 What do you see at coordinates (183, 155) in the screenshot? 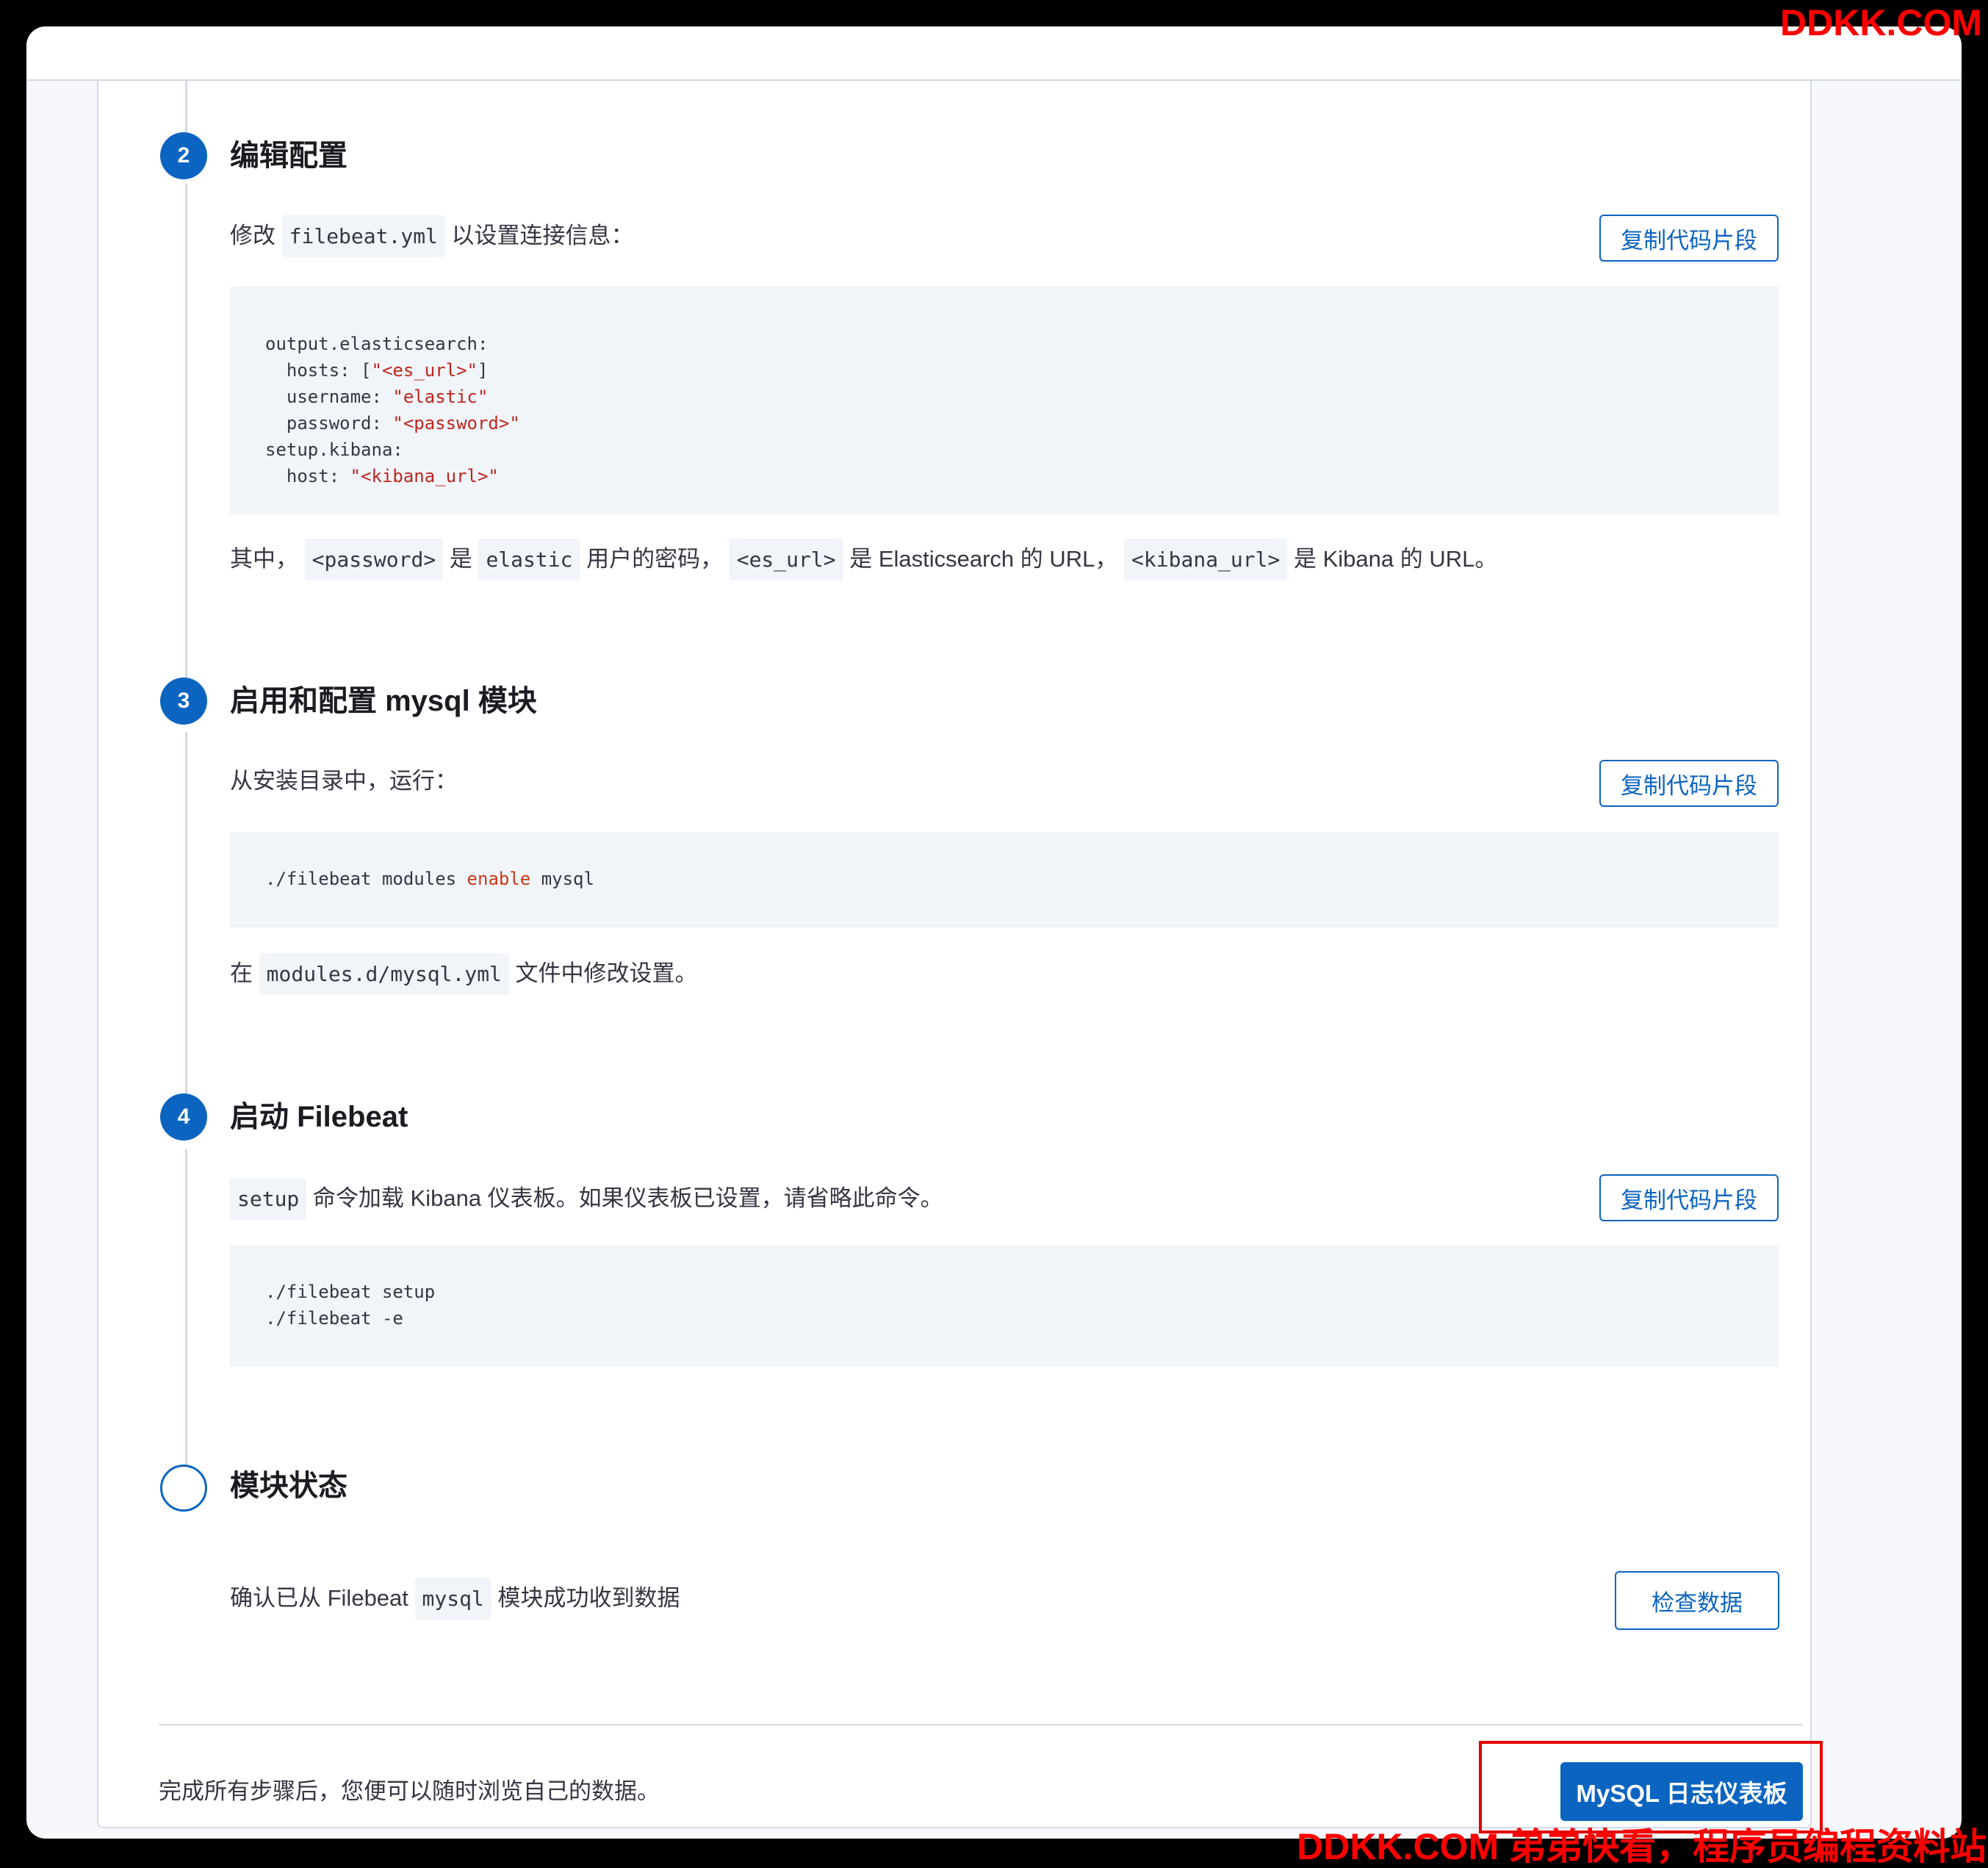
I see `step-number-2: 2` at bounding box center [183, 155].